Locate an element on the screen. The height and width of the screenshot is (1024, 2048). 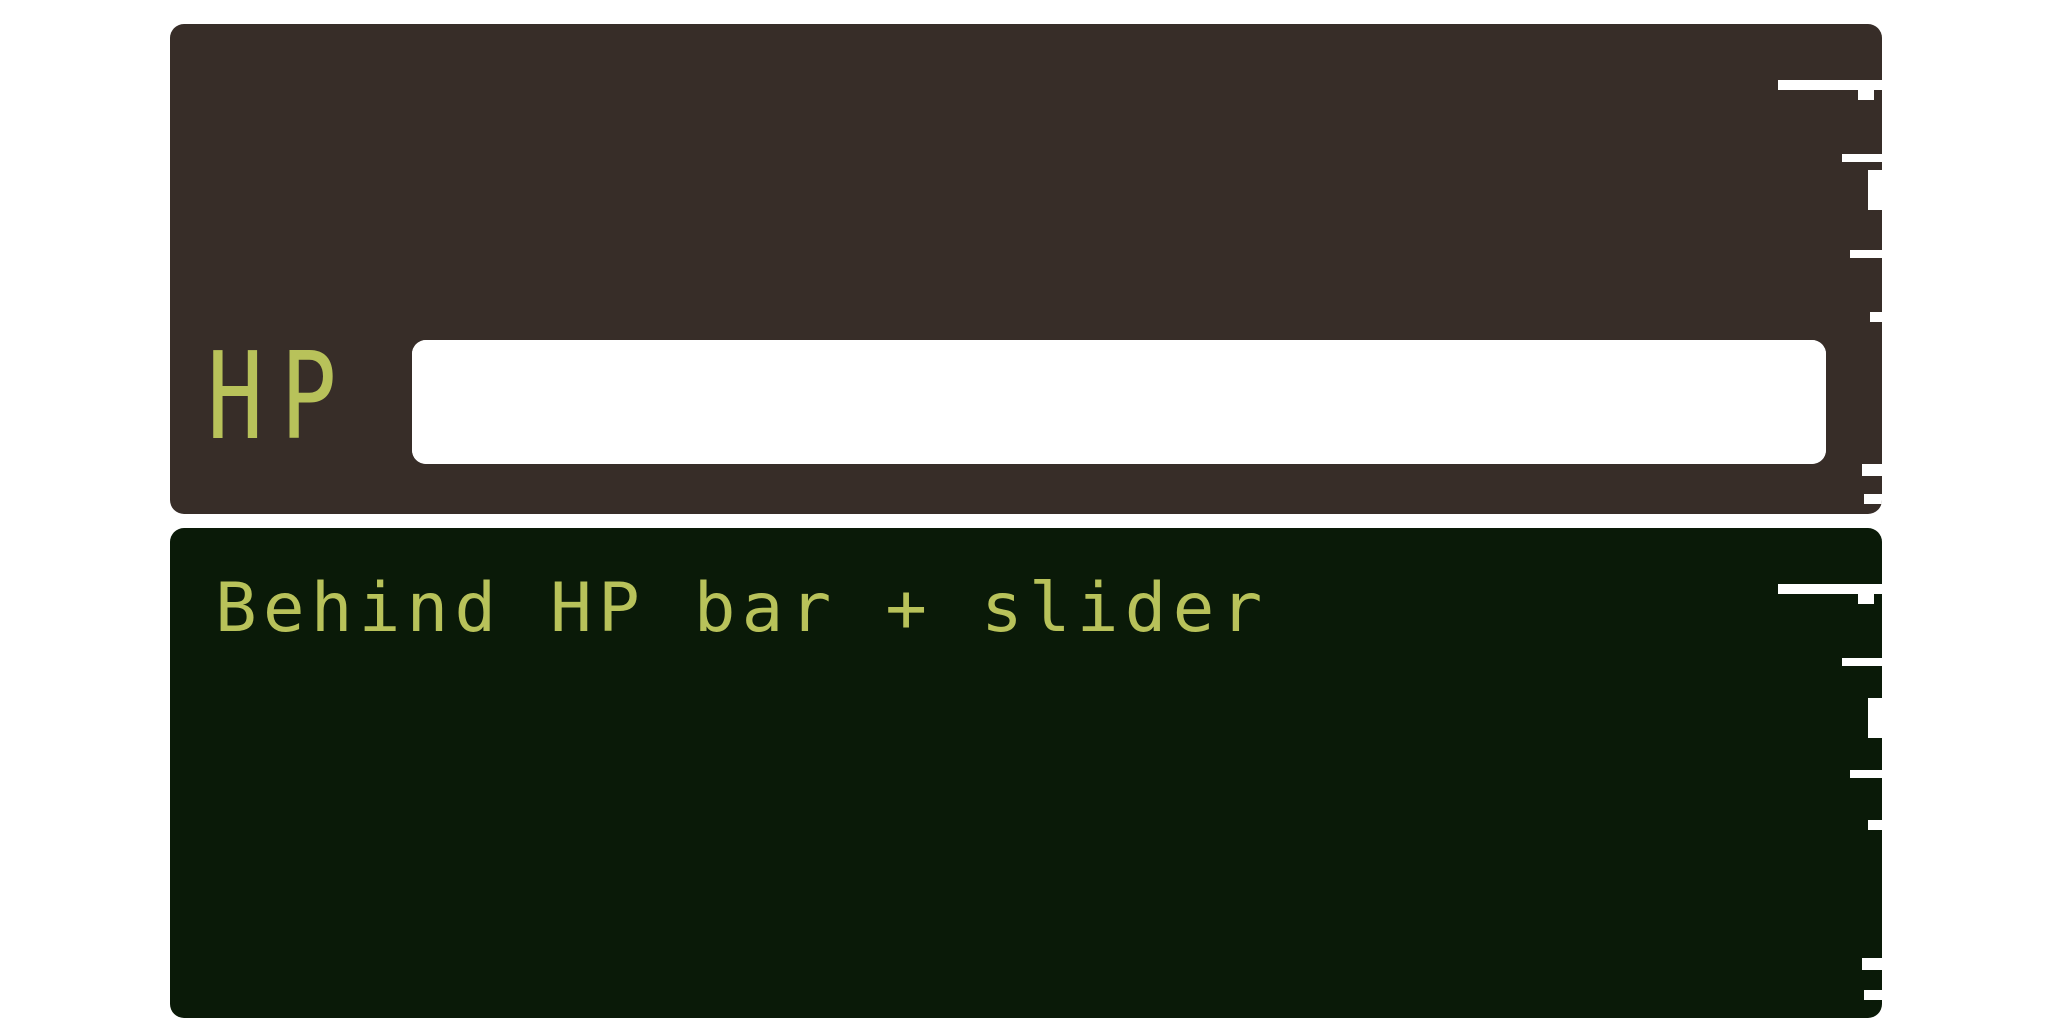
caption-text: Behind HP bar + slider is located at coordinates (742, 608).